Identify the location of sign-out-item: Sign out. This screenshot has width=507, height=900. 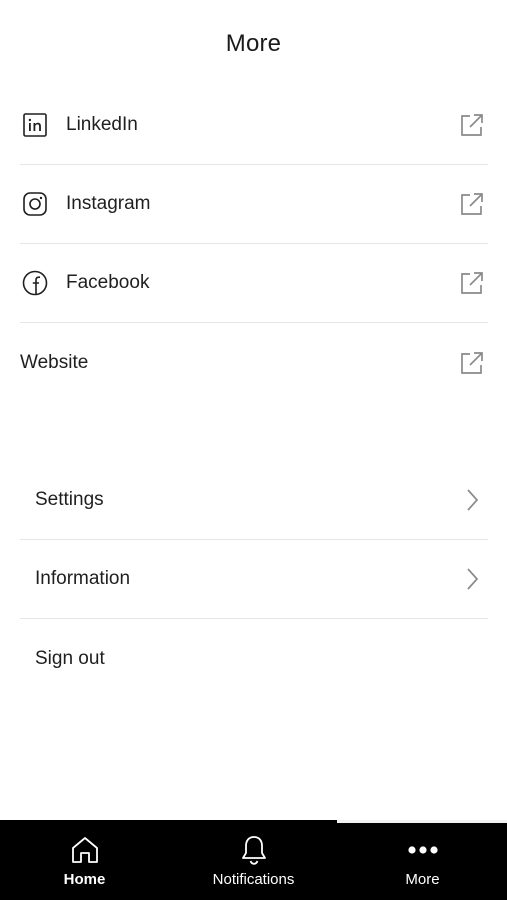
(254, 658).